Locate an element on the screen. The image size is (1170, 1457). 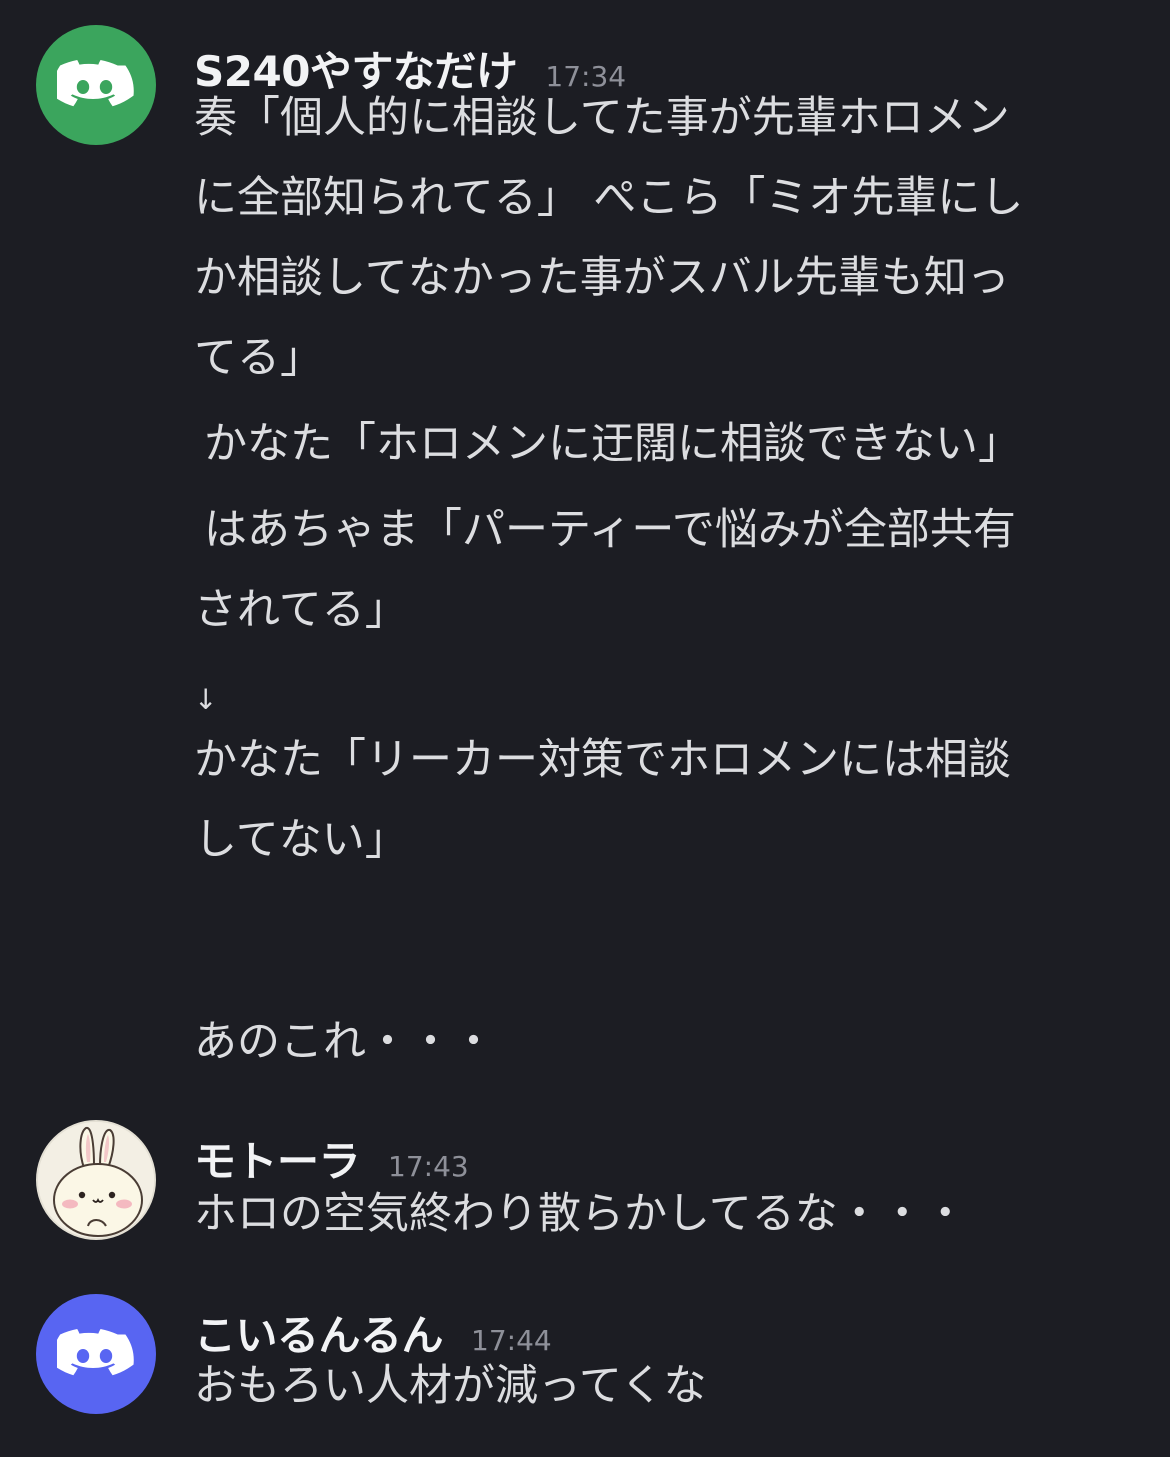
message-line: ホロの空気終わり散らかしてるな・・・ is located at coordinates (580, 1214).